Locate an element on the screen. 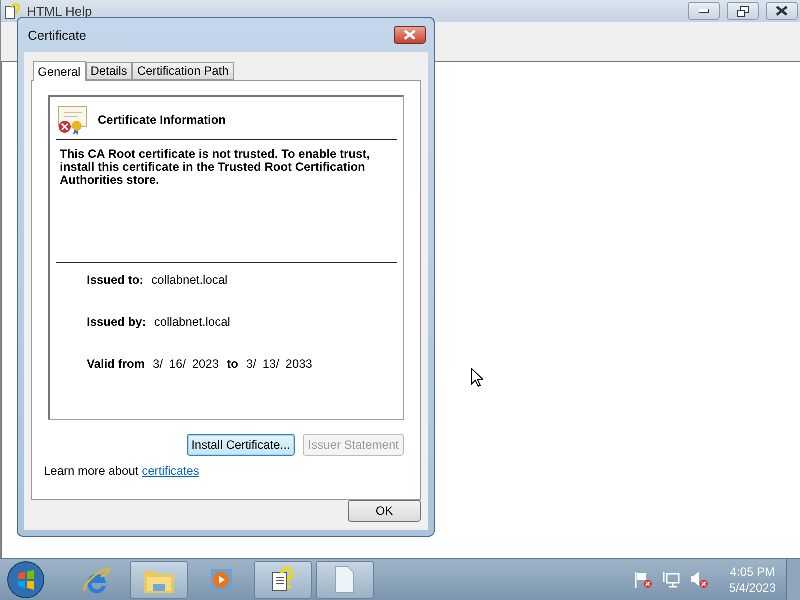 This screenshot has height=600, width=800. network-icon is located at coordinates (671, 579).